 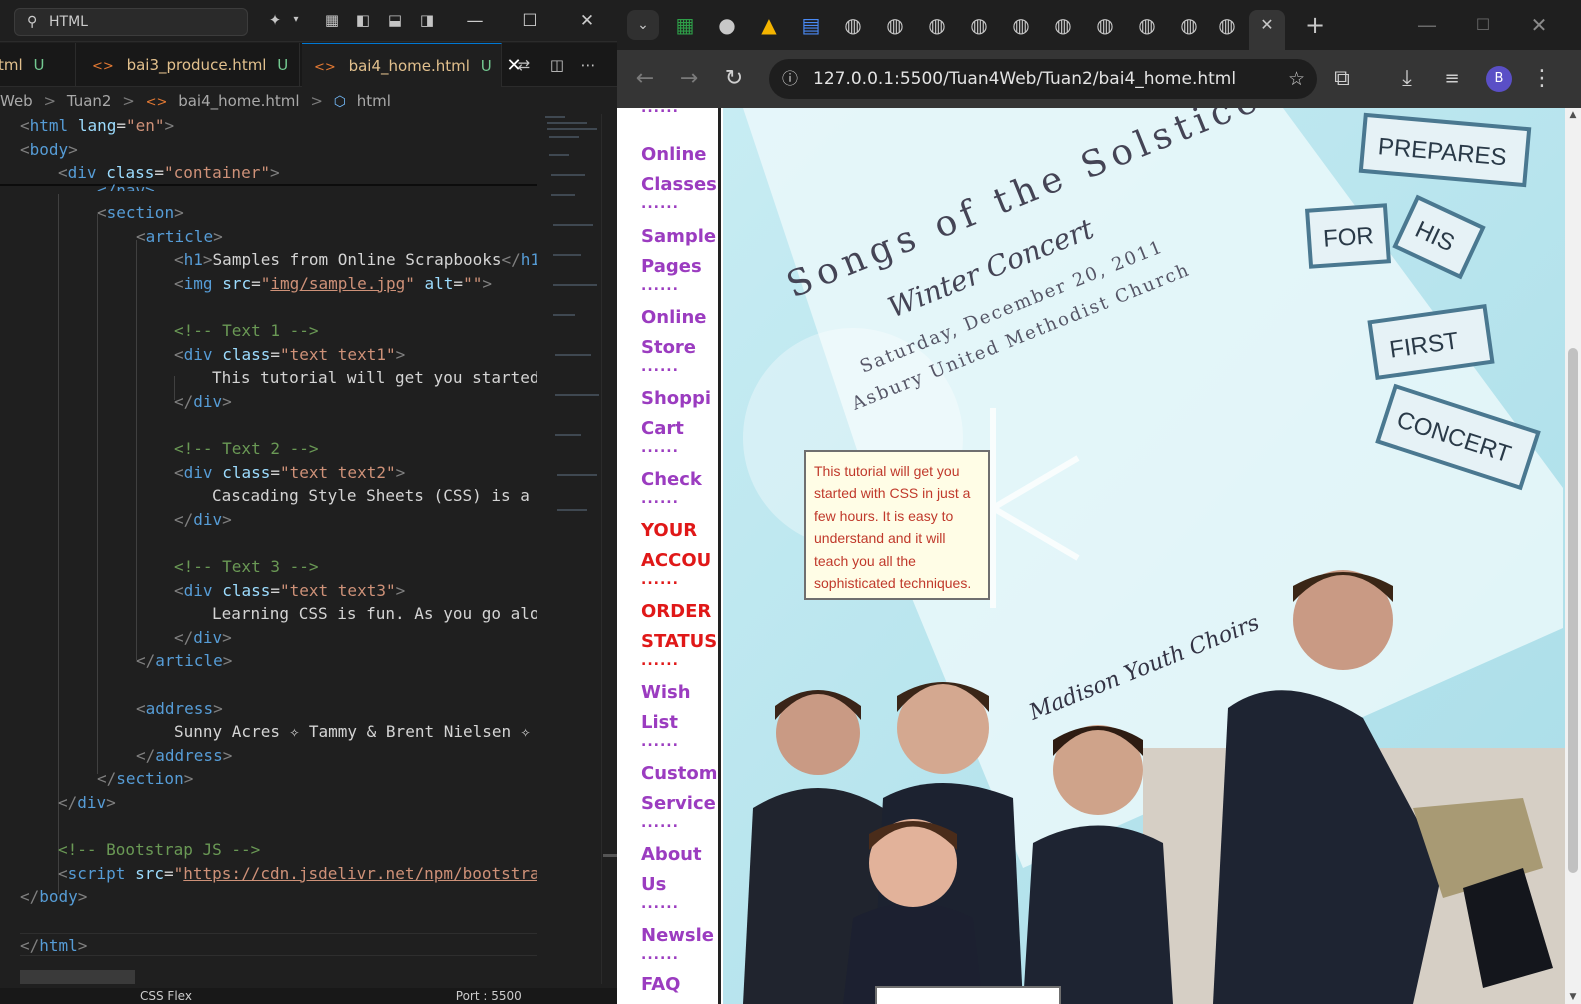 I want to click on copilot-icon: ✦, so click(x=275, y=20).